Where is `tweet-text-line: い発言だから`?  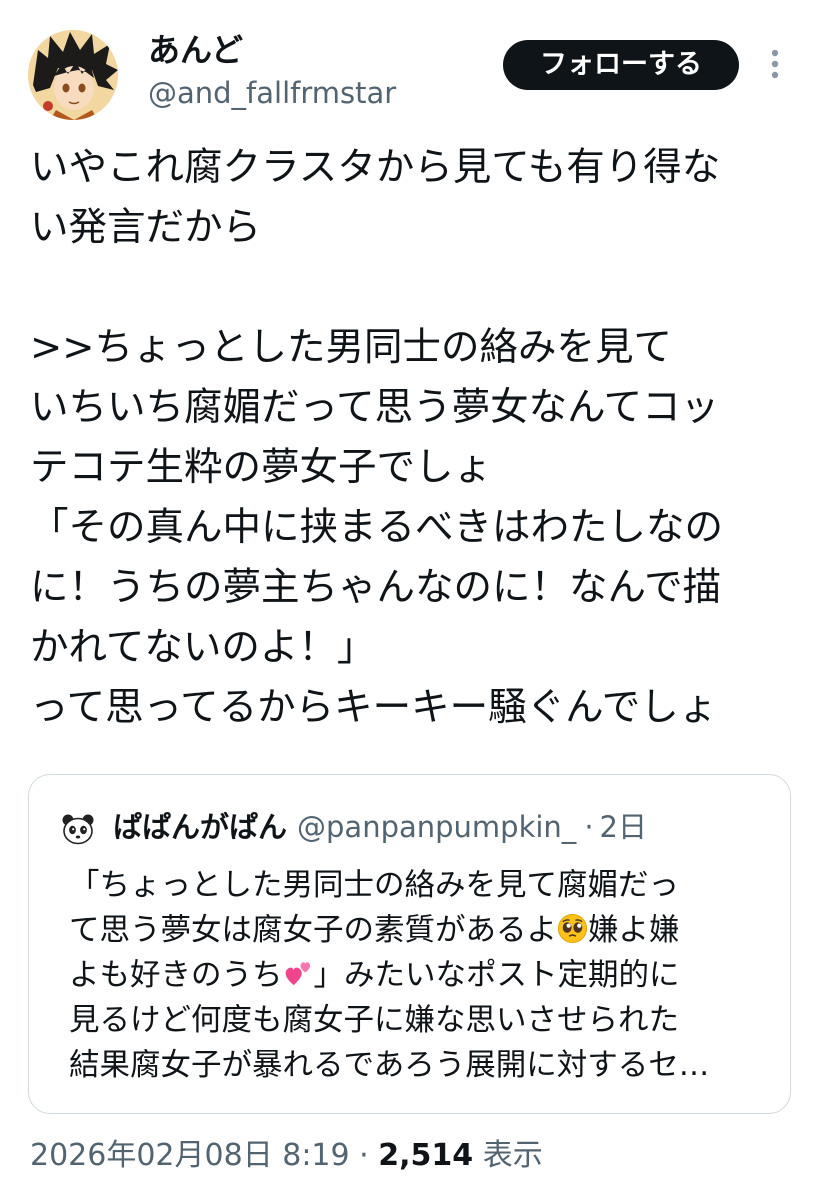 tweet-text-line: い発言だから is located at coordinates (146, 227).